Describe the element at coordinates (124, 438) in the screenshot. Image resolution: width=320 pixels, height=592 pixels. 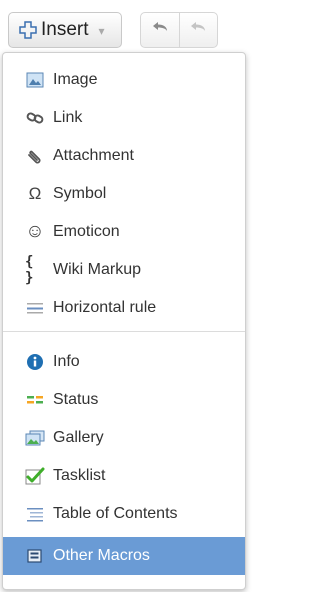
I see `menu-item-gallery: Gallery` at that location.